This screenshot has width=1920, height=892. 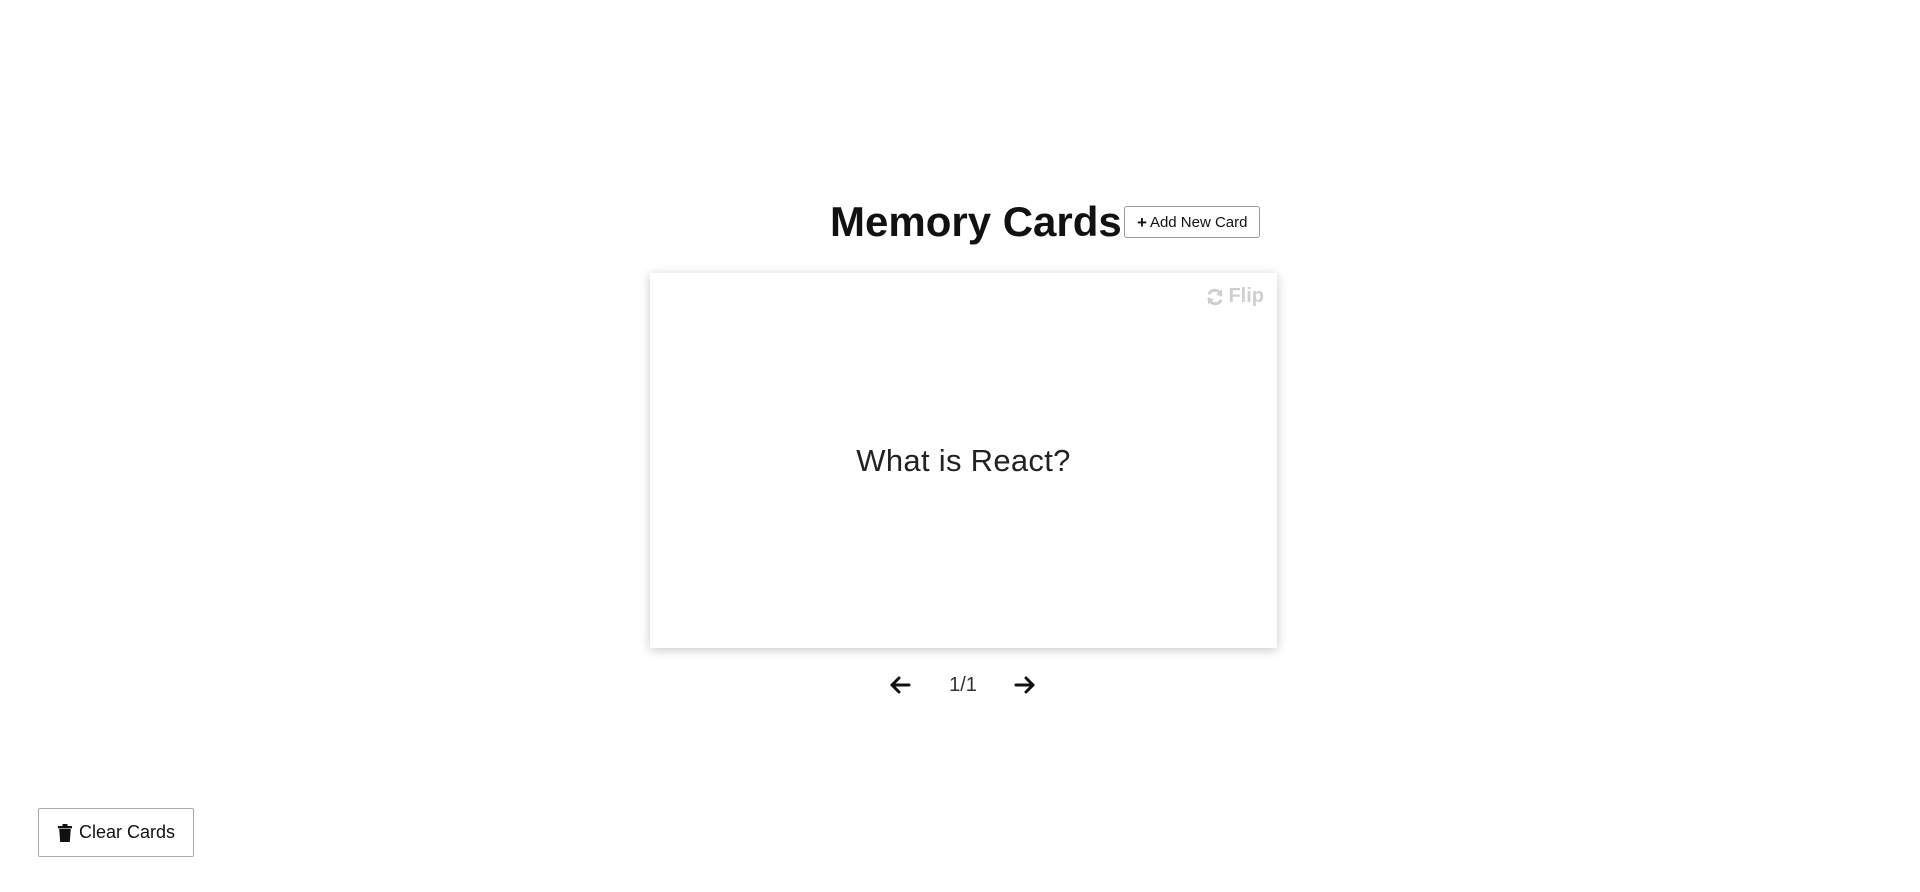 I want to click on arrow-left-icon, so click(x=900, y=686).